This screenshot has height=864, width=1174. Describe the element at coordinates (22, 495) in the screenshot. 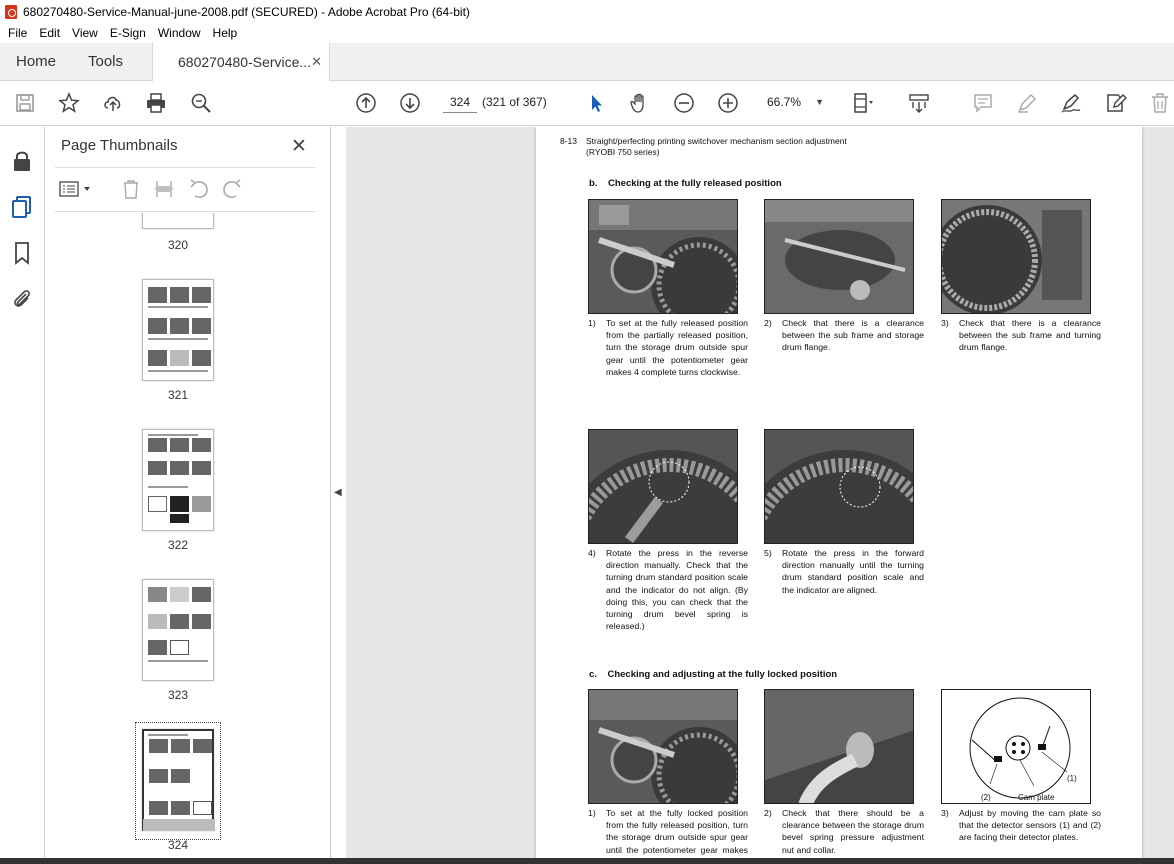

I see `left-navigation-rail` at that location.